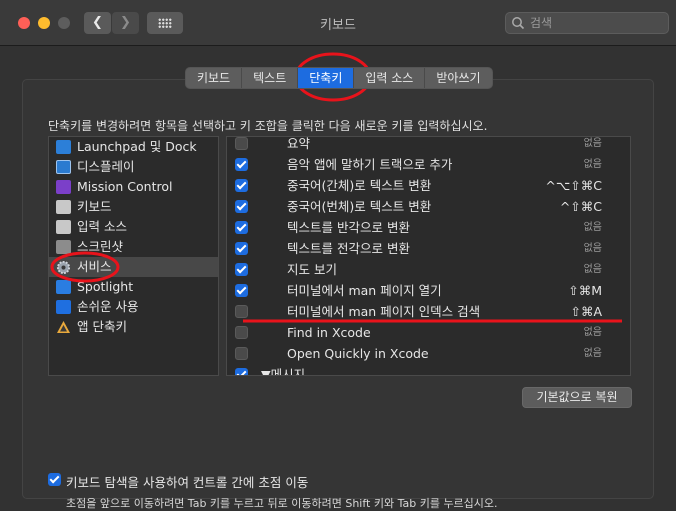  What do you see at coordinates (187, 482) in the screenshot?
I see `keyboard-navigation-label: 키보드 탐색을 사용하여 컨트롤 간에 초점 이동` at bounding box center [187, 482].